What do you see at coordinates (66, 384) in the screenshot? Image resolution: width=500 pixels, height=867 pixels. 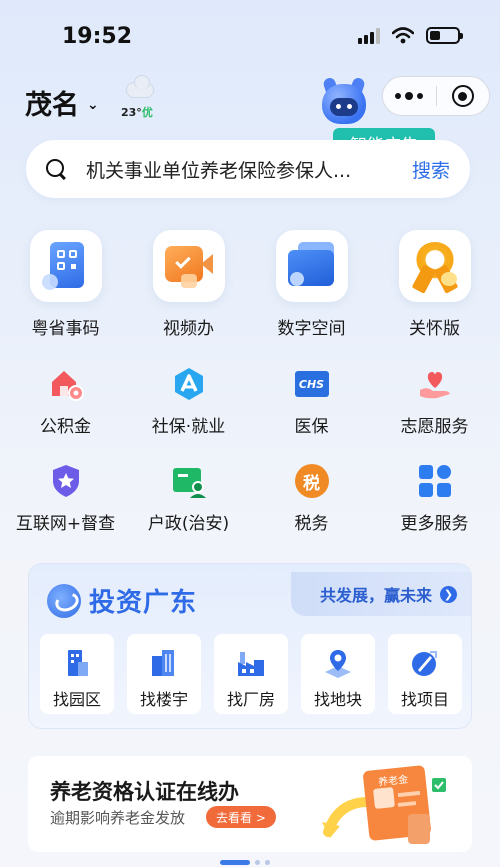 I see `house-fund-icon` at bounding box center [66, 384].